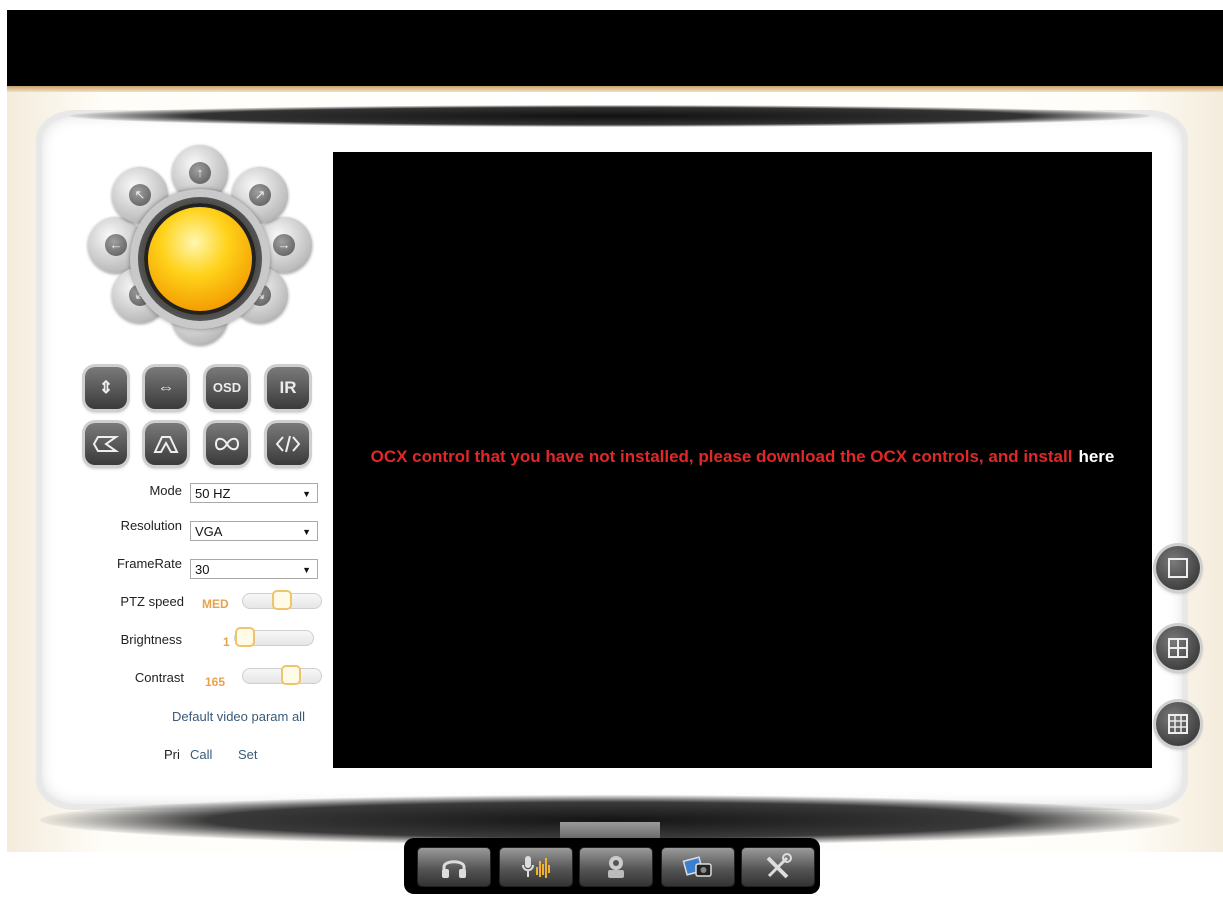  I want to click on ptz-control: ↑ ↓ ← → ↖ ↗ ↙ ↘, so click(199, 245).